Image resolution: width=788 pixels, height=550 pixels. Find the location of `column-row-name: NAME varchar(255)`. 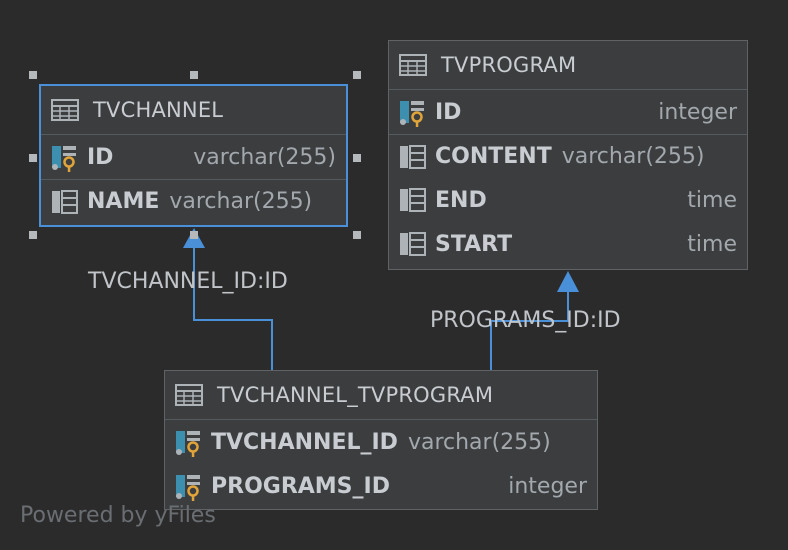

column-row-name: NAME varchar(255) is located at coordinates (193, 201).